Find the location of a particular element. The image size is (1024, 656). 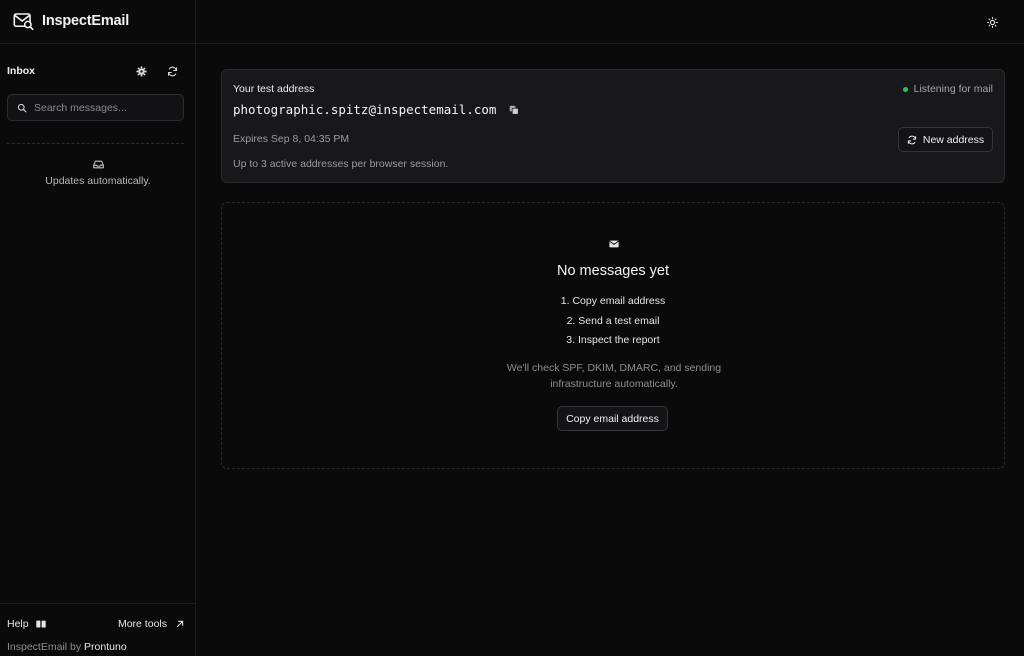

step-item: 1. Copy email address is located at coordinates (613, 301).